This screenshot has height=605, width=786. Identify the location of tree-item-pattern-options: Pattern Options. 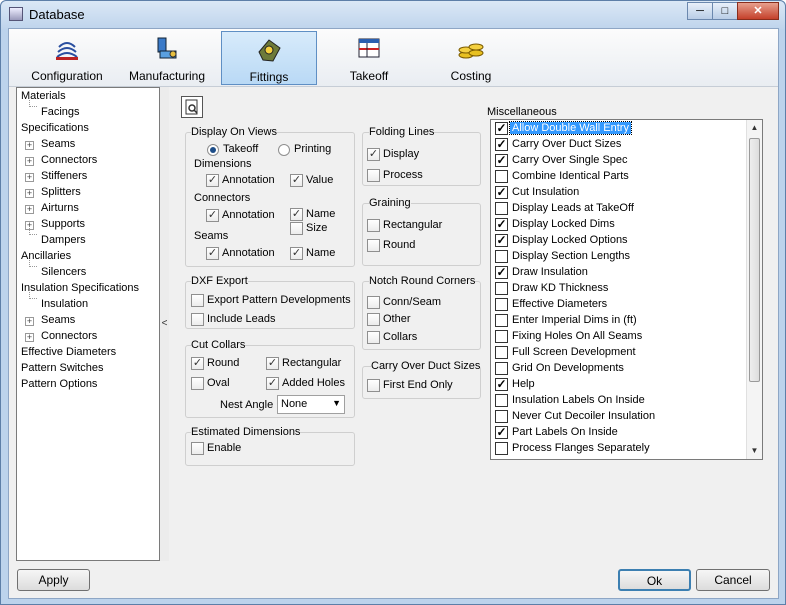
(59, 384).